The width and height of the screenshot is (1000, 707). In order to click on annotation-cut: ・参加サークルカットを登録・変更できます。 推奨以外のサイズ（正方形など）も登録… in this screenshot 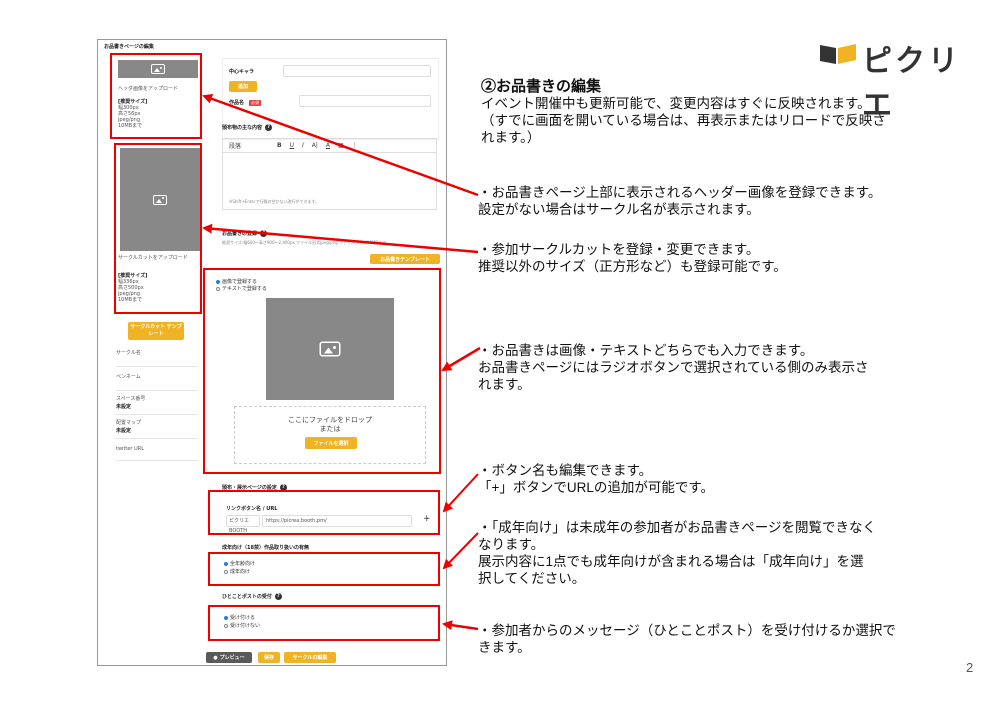, I will do `click(632, 258)`.